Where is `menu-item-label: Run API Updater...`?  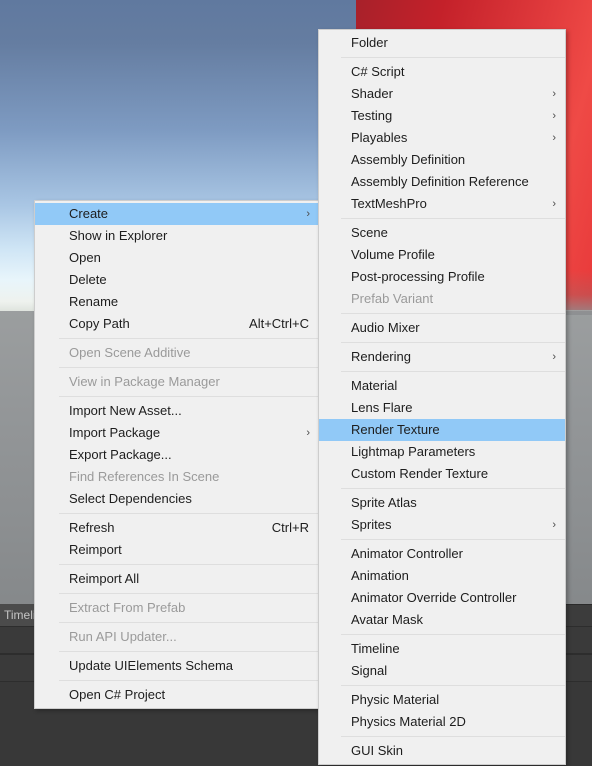 menu-item-label: Run API Updater... is located at coordinates (123, 636).